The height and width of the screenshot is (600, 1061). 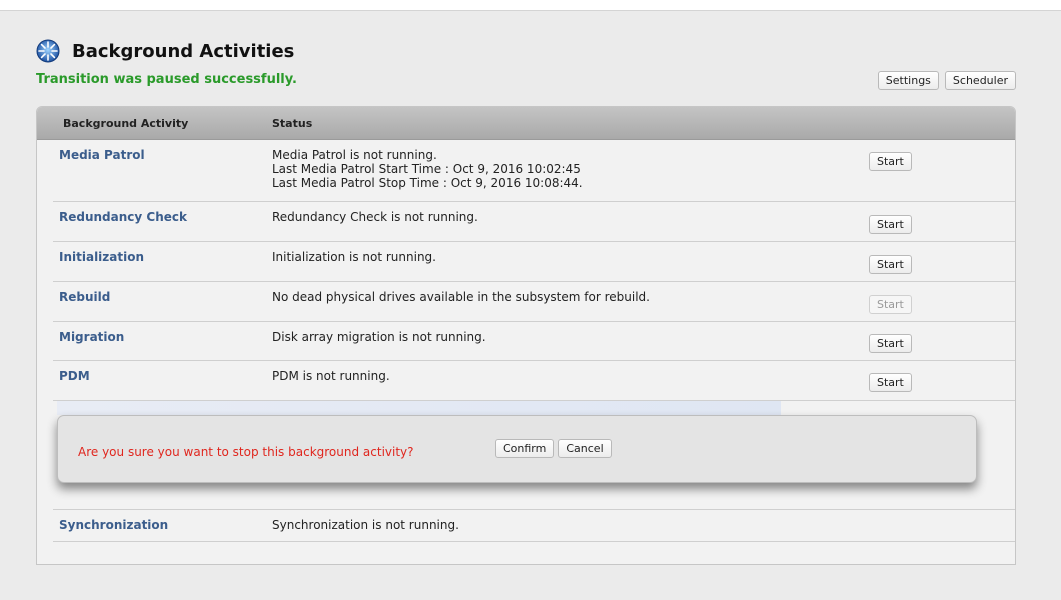 What do you see at coordinates (84, 297) in the screenshot?
I see `activity-name-rebuild: Rebuild` at bounding box center [84, 297].